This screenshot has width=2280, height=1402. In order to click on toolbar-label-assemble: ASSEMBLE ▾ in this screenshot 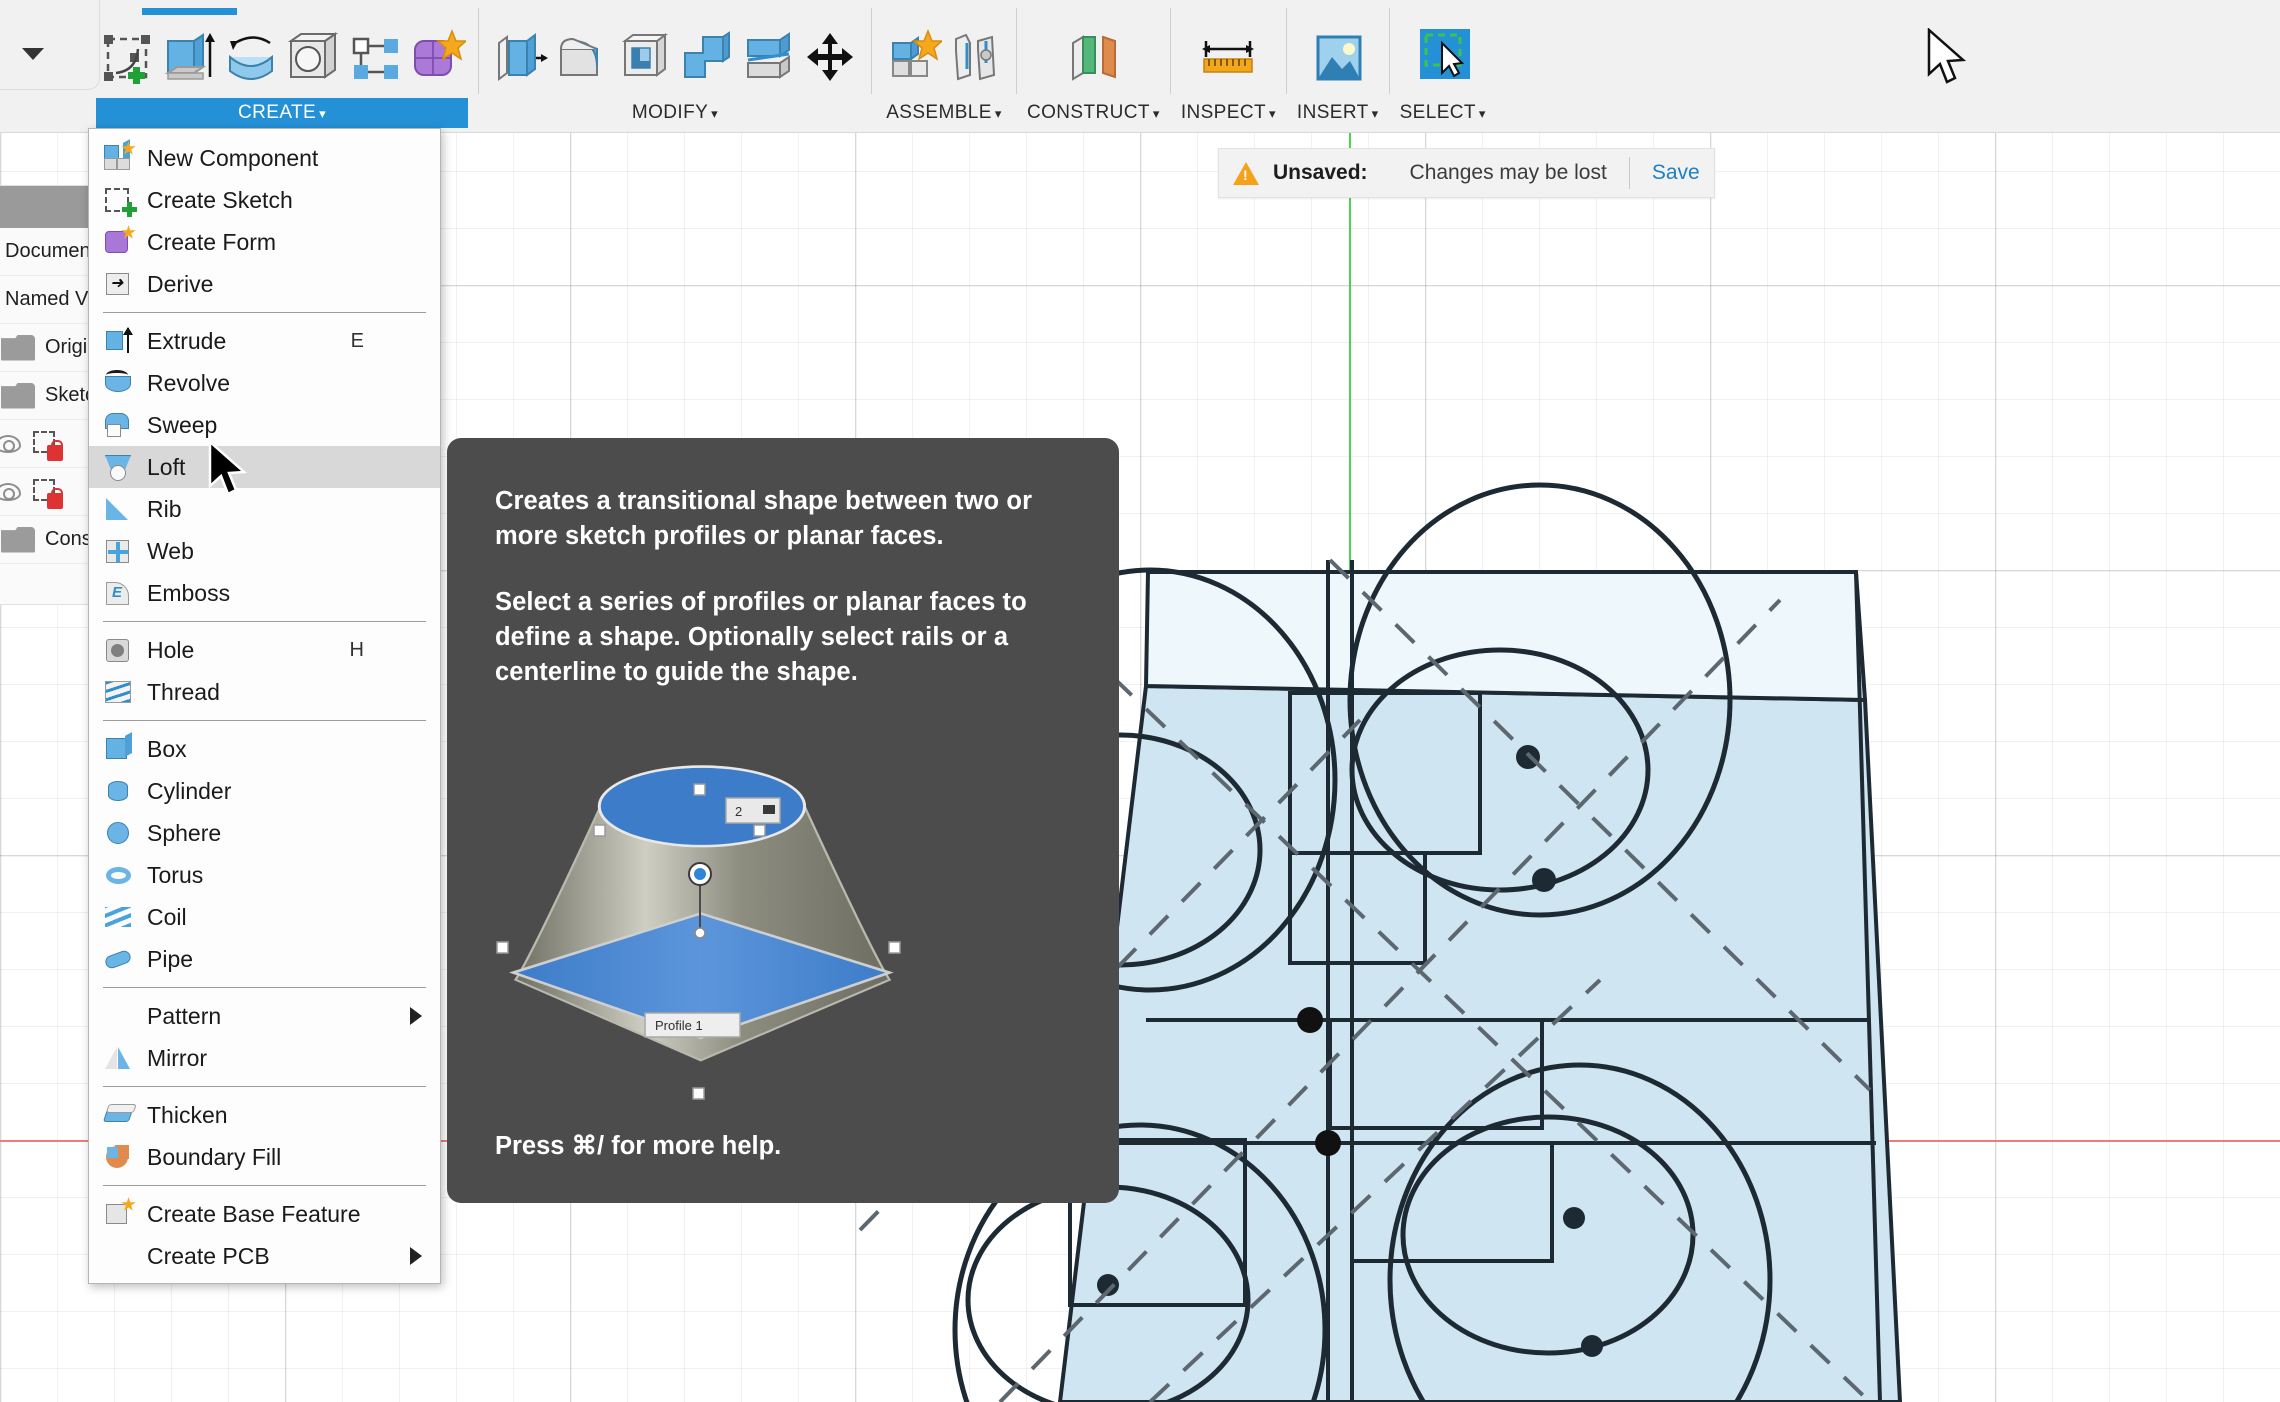, I will do `click(944, 113)`.